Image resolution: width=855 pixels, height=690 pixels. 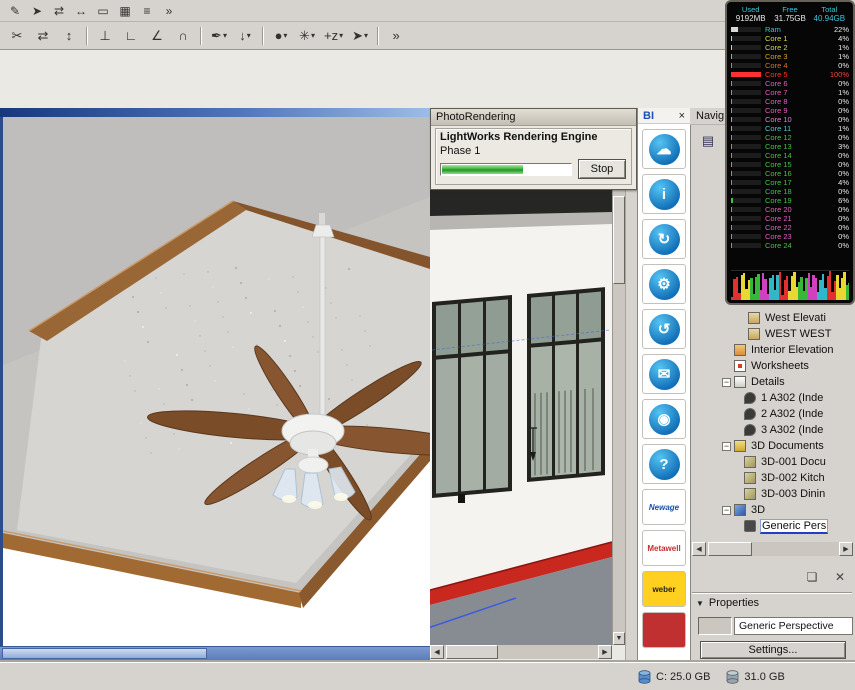 What do you see at coordinates (790, 285) in the screenshot?
I see `cpu-history-graph` at bounding box center [790, 285].